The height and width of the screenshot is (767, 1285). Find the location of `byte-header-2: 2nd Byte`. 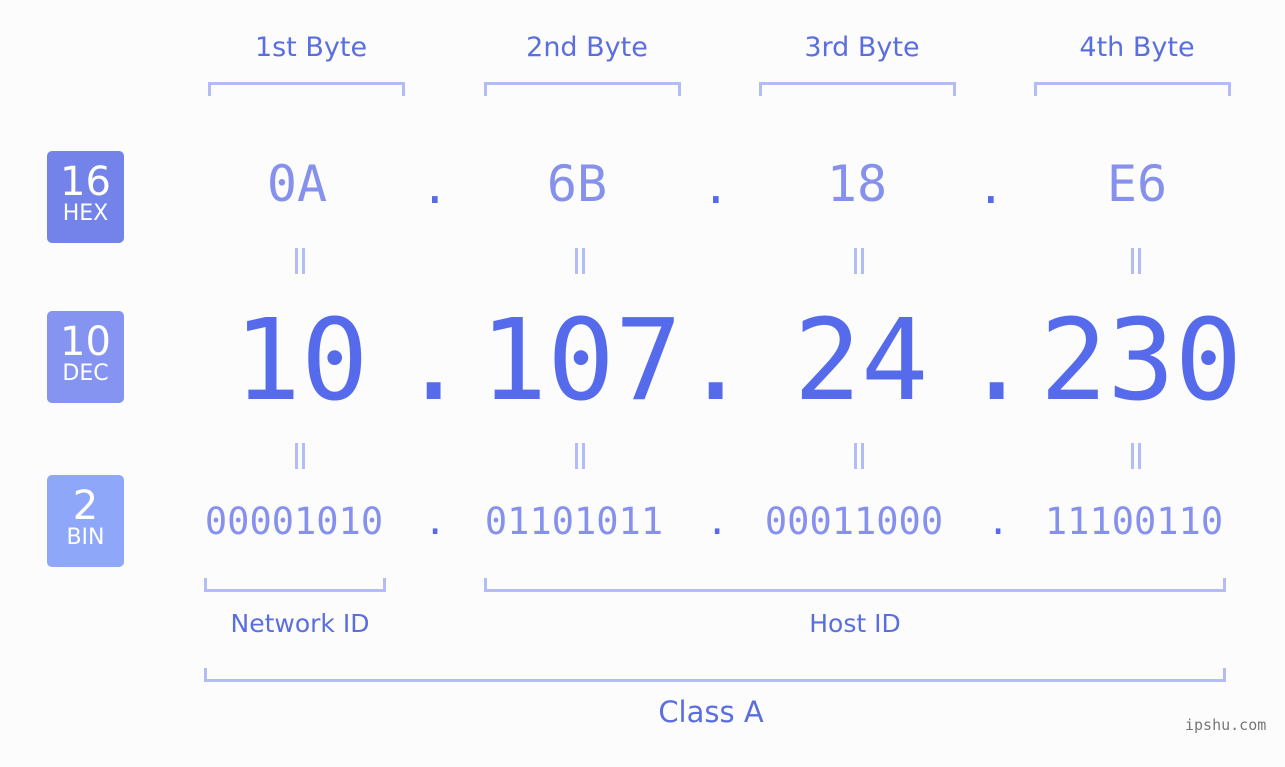

byte-header-2: 2nd Byte is located at coordinates (587, 47).